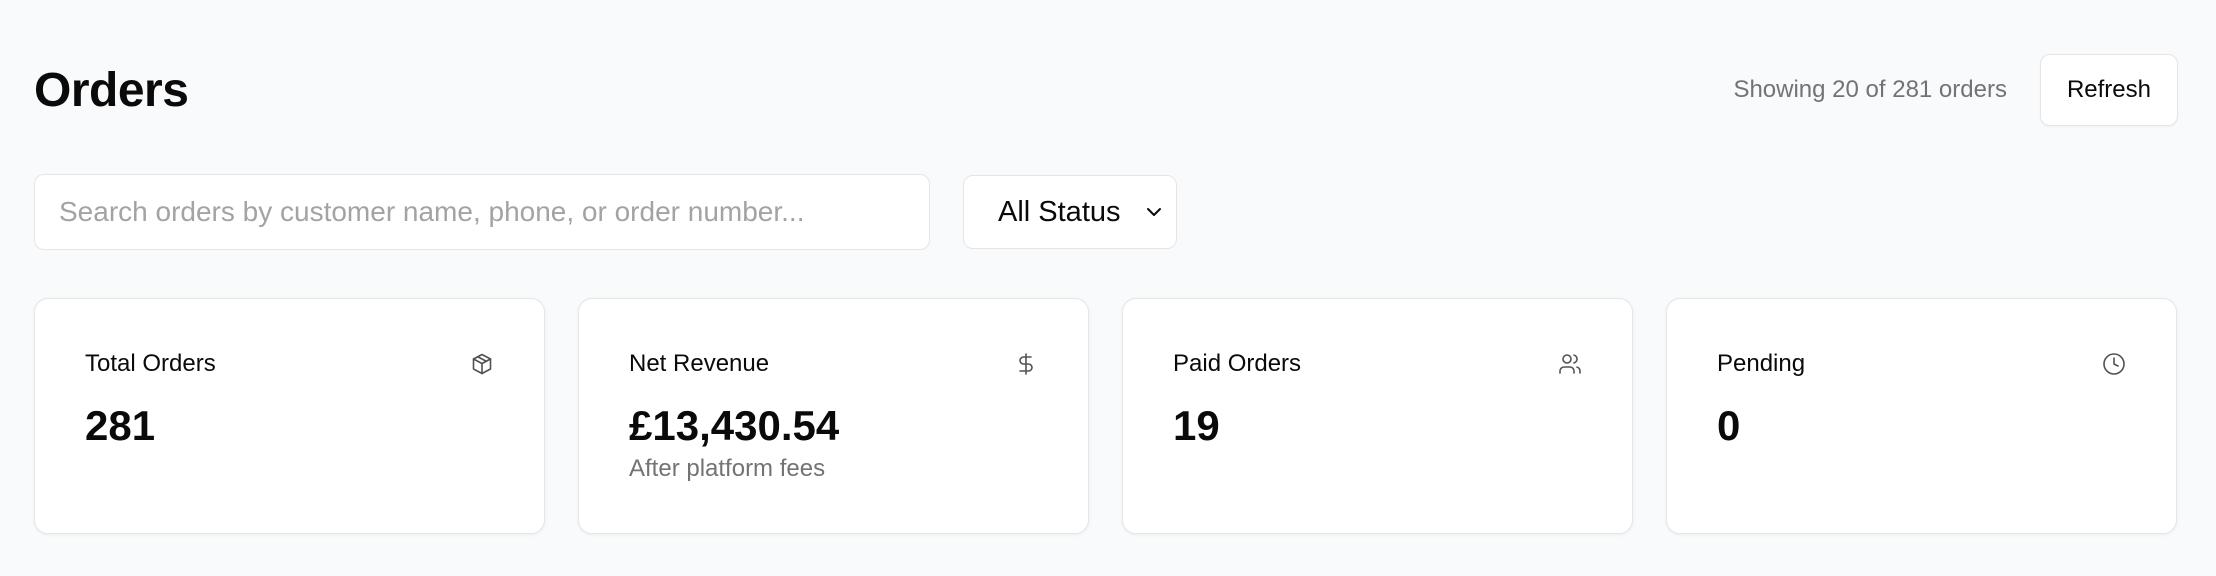 The width and height of the screenshot is (2216, 576). What do you see at coordinates (699, 363) in the screenshot?
I see `stat-card-title: Net Revenue` at bounding box center [699, 363].